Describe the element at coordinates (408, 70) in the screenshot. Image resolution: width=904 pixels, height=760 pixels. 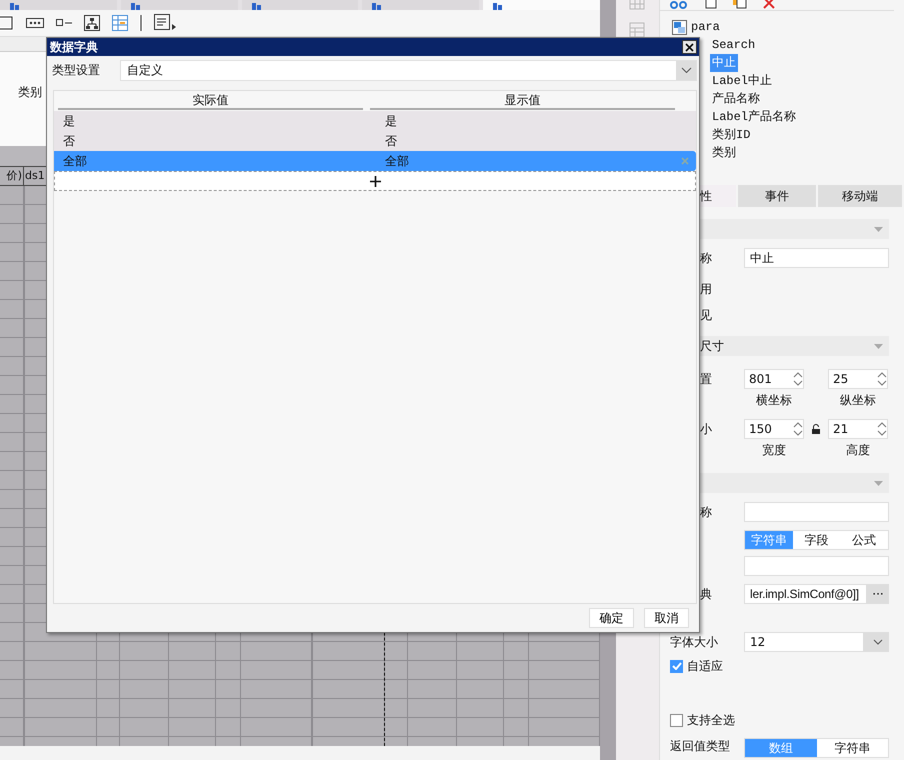
I see `type-dropdown: 自定义` at that location.